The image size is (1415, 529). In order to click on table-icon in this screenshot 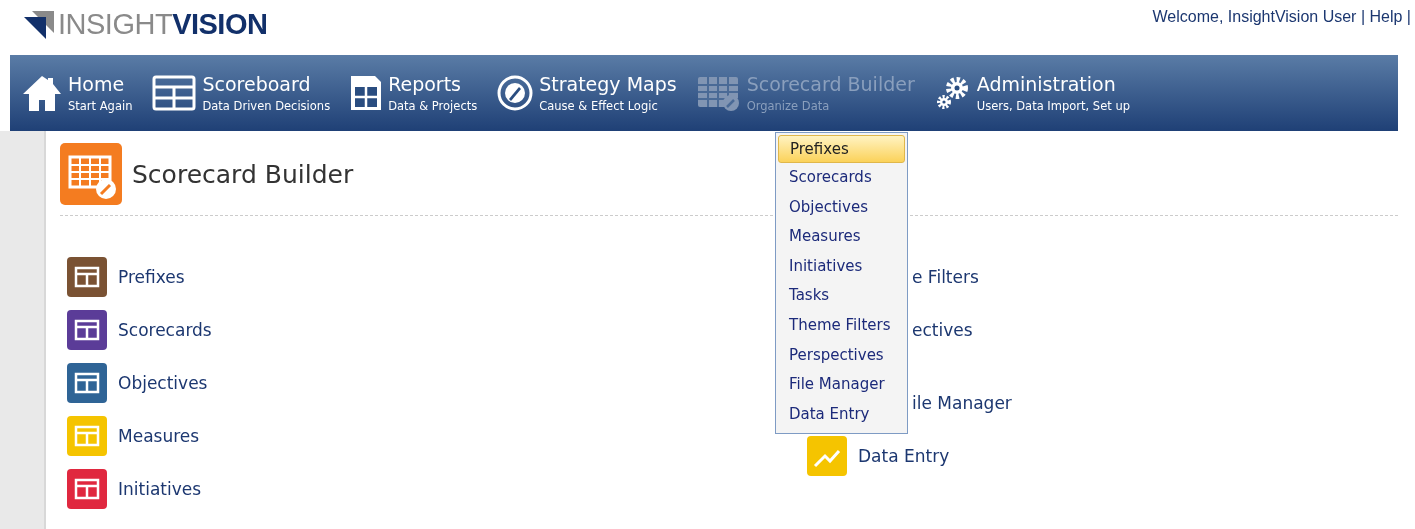, I will do `click(174, 93)`.